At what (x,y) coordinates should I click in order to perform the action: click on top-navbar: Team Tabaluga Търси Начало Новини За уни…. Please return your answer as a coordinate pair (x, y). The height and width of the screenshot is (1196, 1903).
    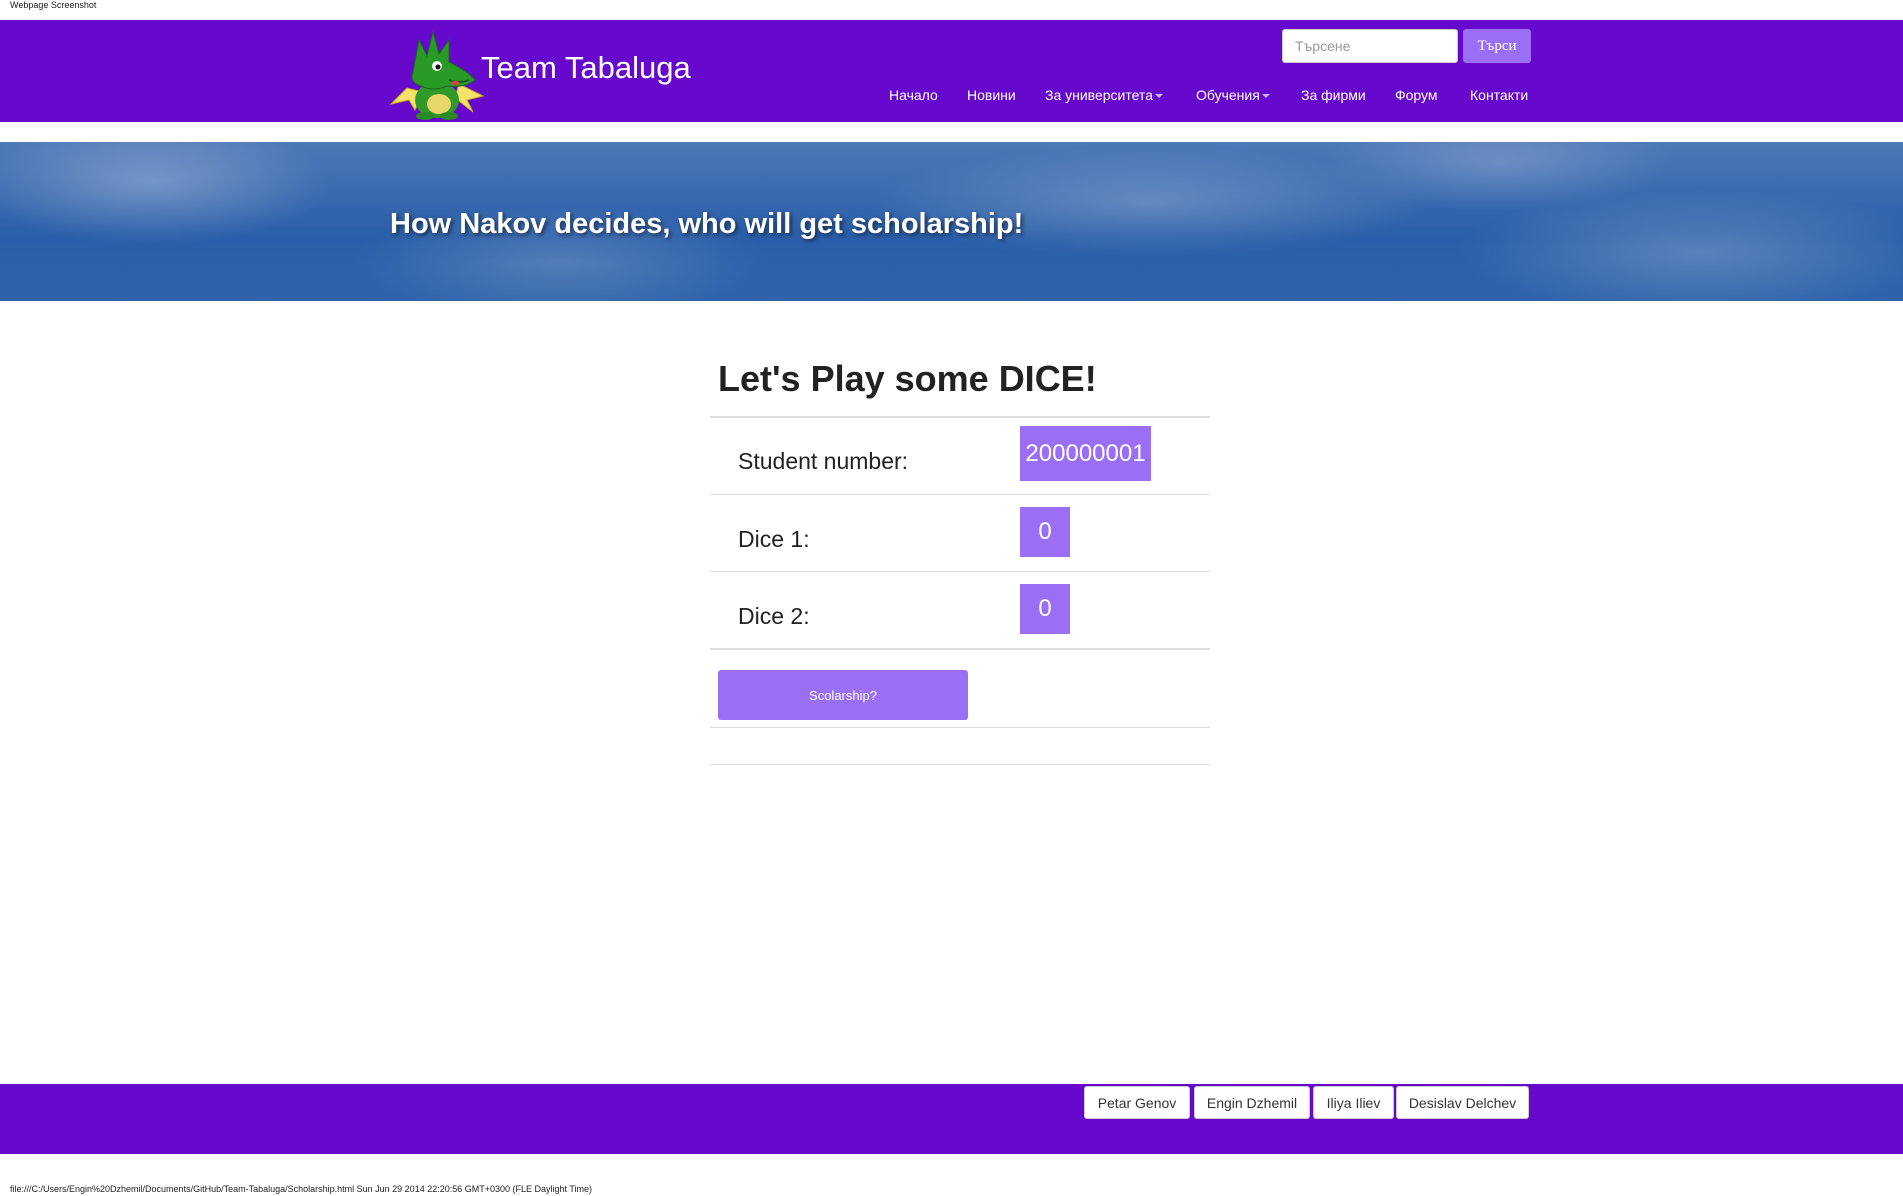
    Looking at the image, I should click on (951, 71).